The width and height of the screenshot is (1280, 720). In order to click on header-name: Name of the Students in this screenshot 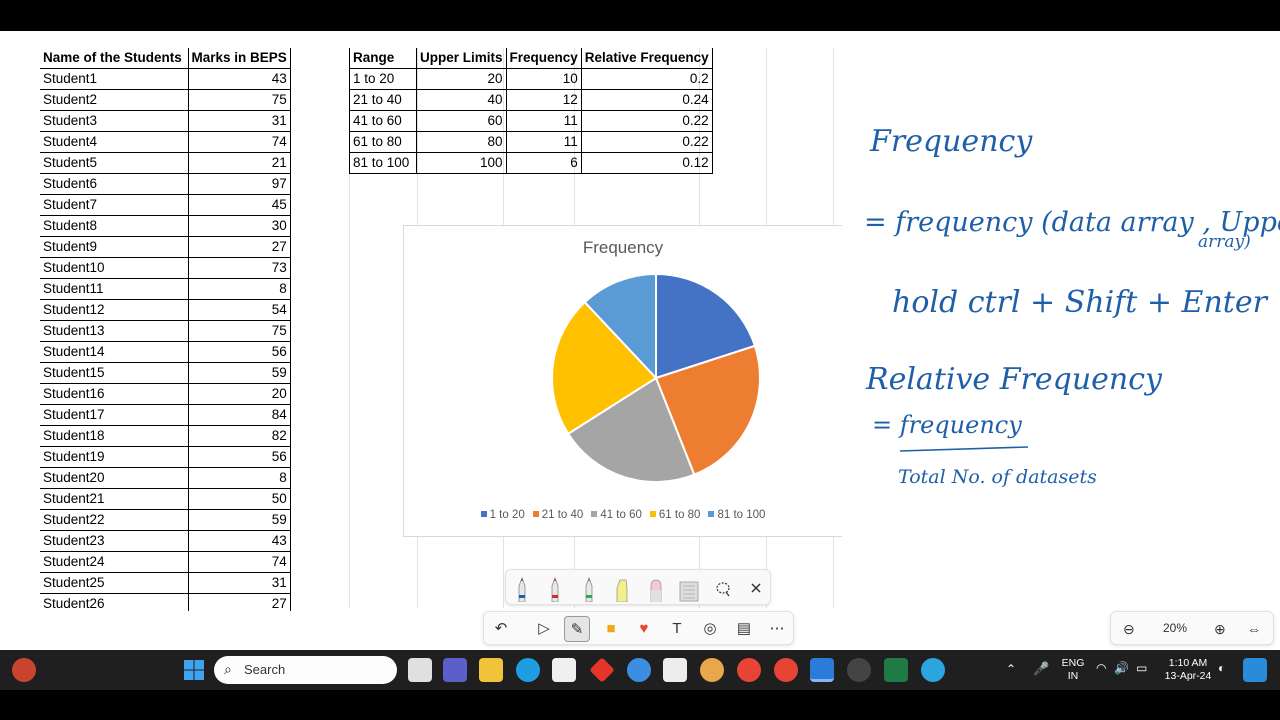, I will do `click(114, 59)`.